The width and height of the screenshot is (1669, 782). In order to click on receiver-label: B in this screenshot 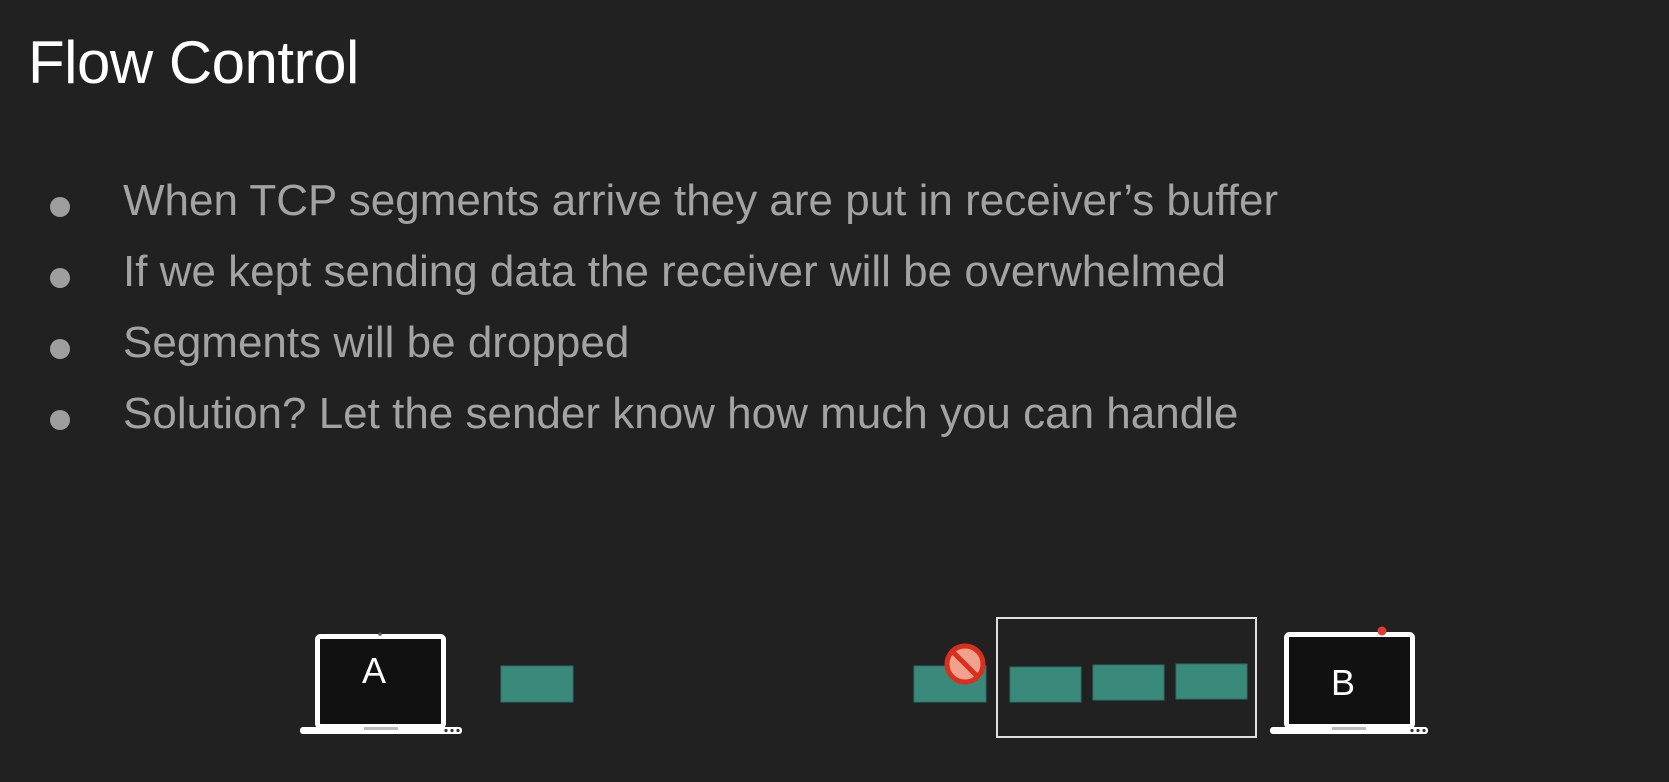, I will do `click(1343, 682)`.